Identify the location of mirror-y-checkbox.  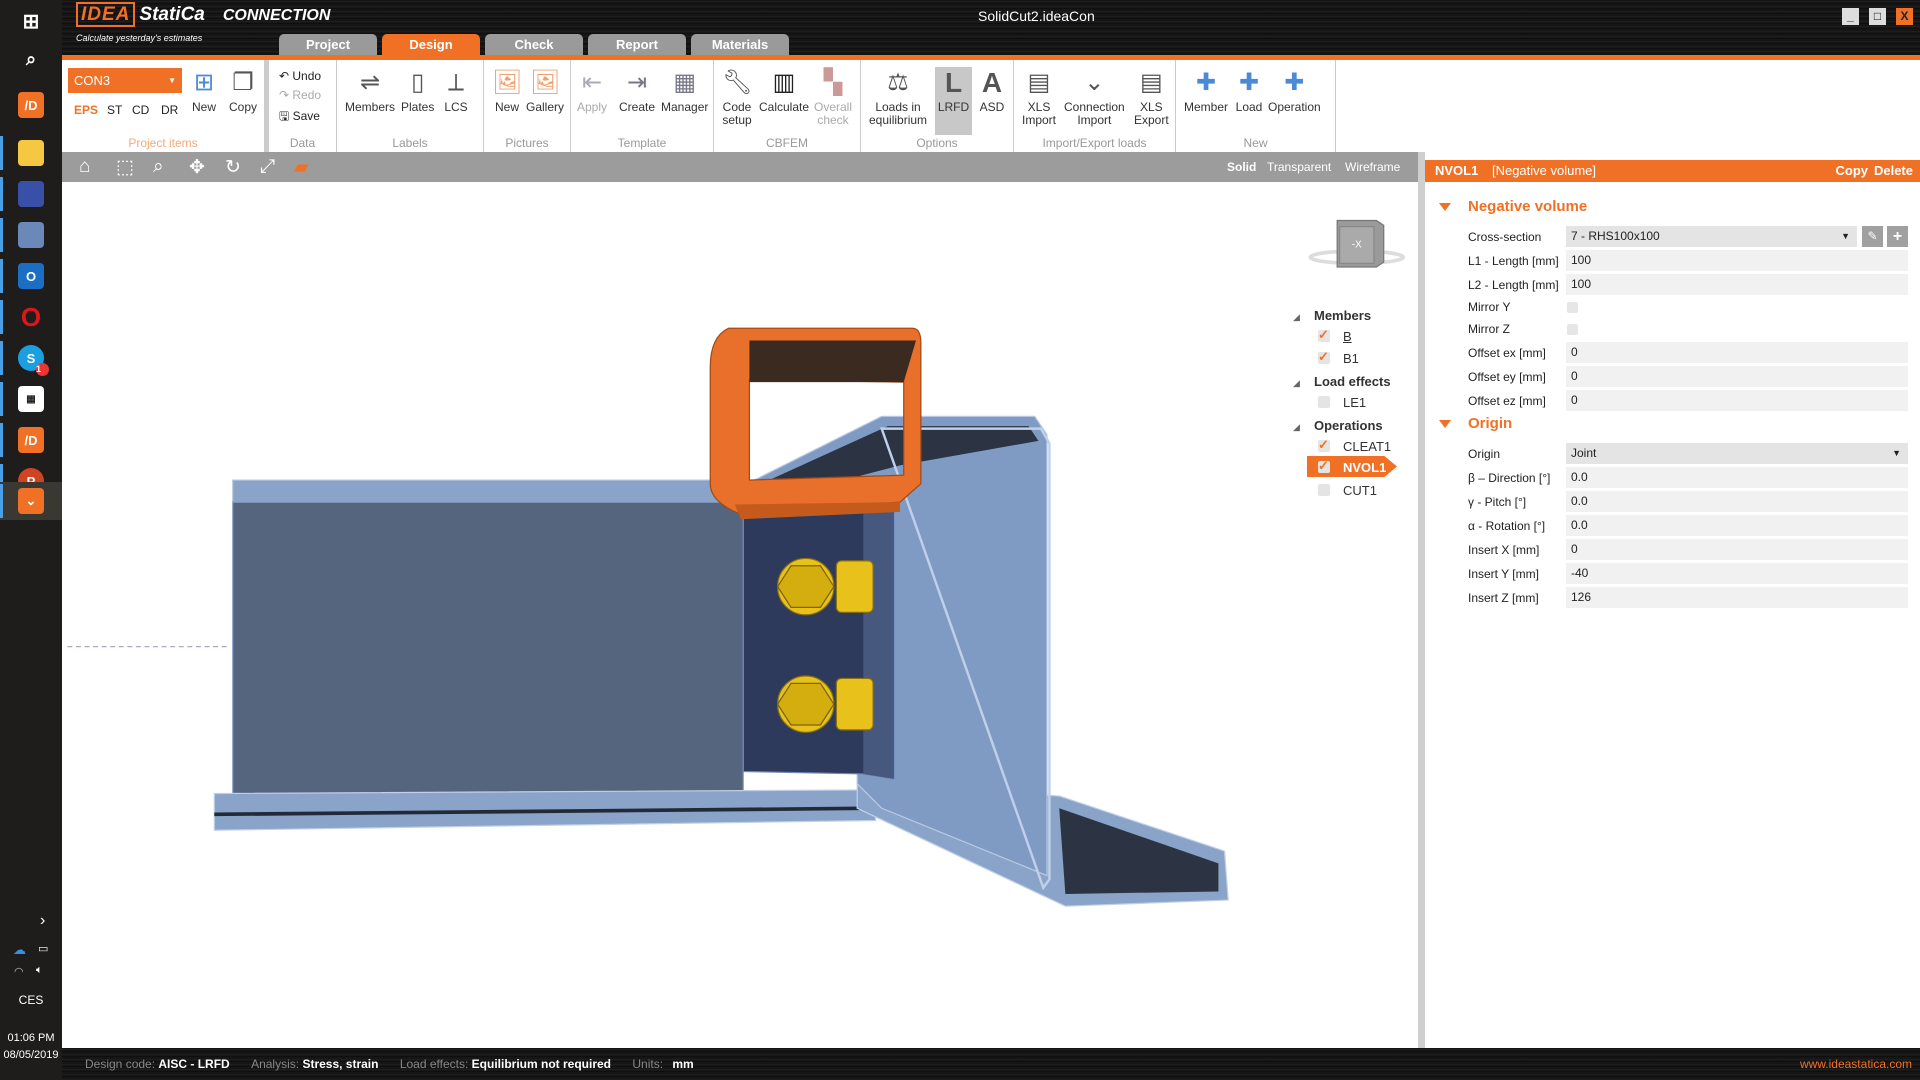
(1572, 307).